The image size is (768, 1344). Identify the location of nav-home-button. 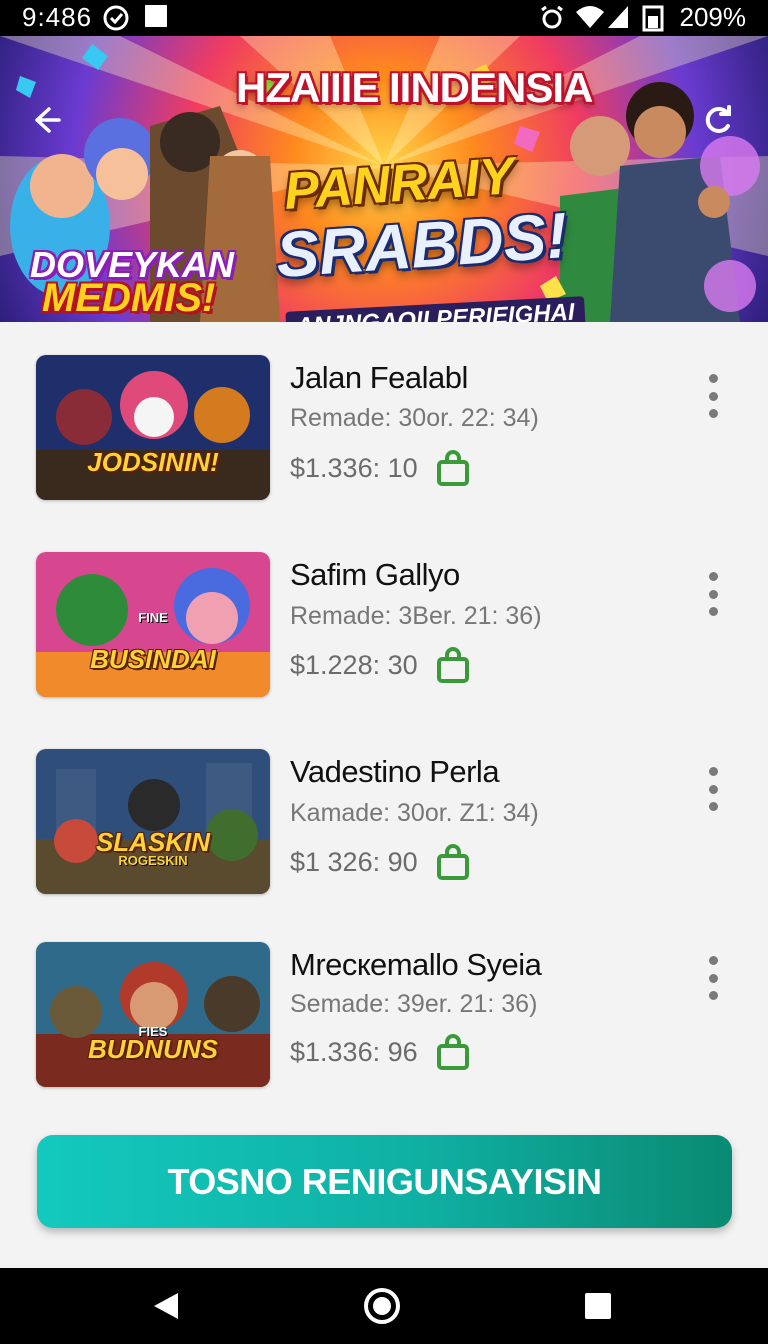
(382, 1306).